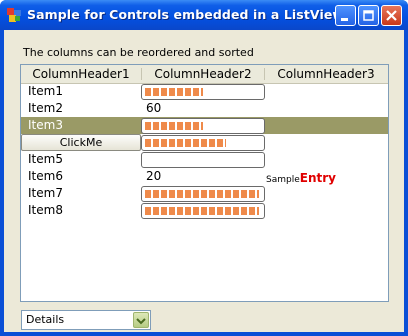 The width and height of the screenshot is (408, 336). I want to click on close-button, so click(391, 15).